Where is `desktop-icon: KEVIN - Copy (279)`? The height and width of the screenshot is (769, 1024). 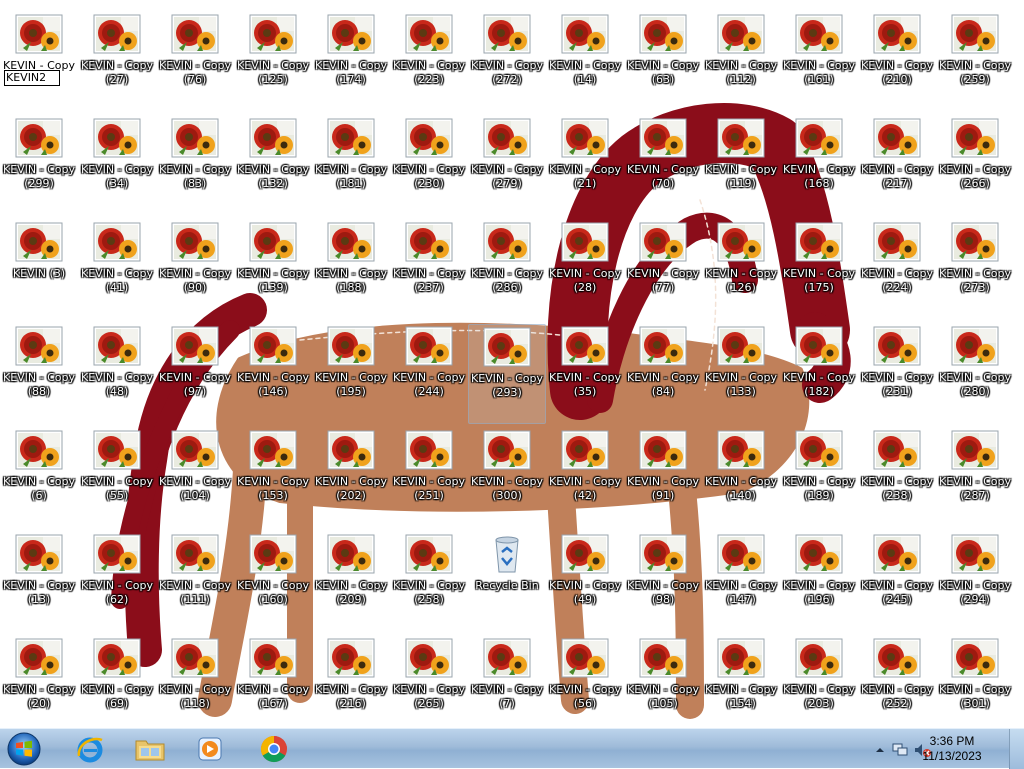
desktop-icon: KEVIN - Copy (279) is located at coordinates (507, 166).